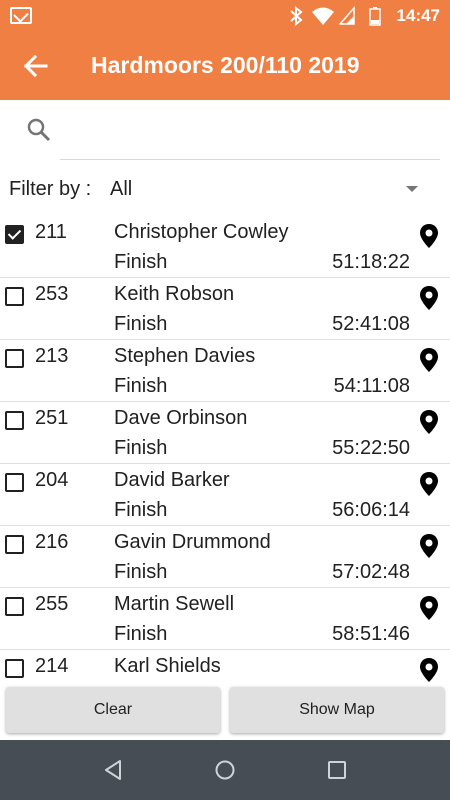 The image size is (450, 800). Describe the element at coordinates (174, 604) in the screenshot. I see `runner-name: Martin Sewell` at that location.